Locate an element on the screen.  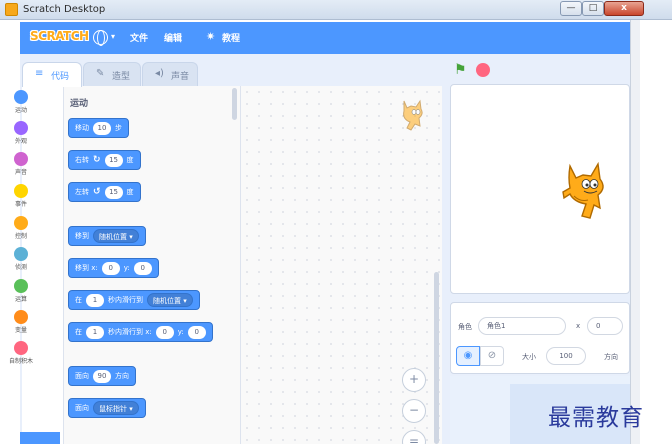
category-label: 事件 is located at coordinates (20, 204).